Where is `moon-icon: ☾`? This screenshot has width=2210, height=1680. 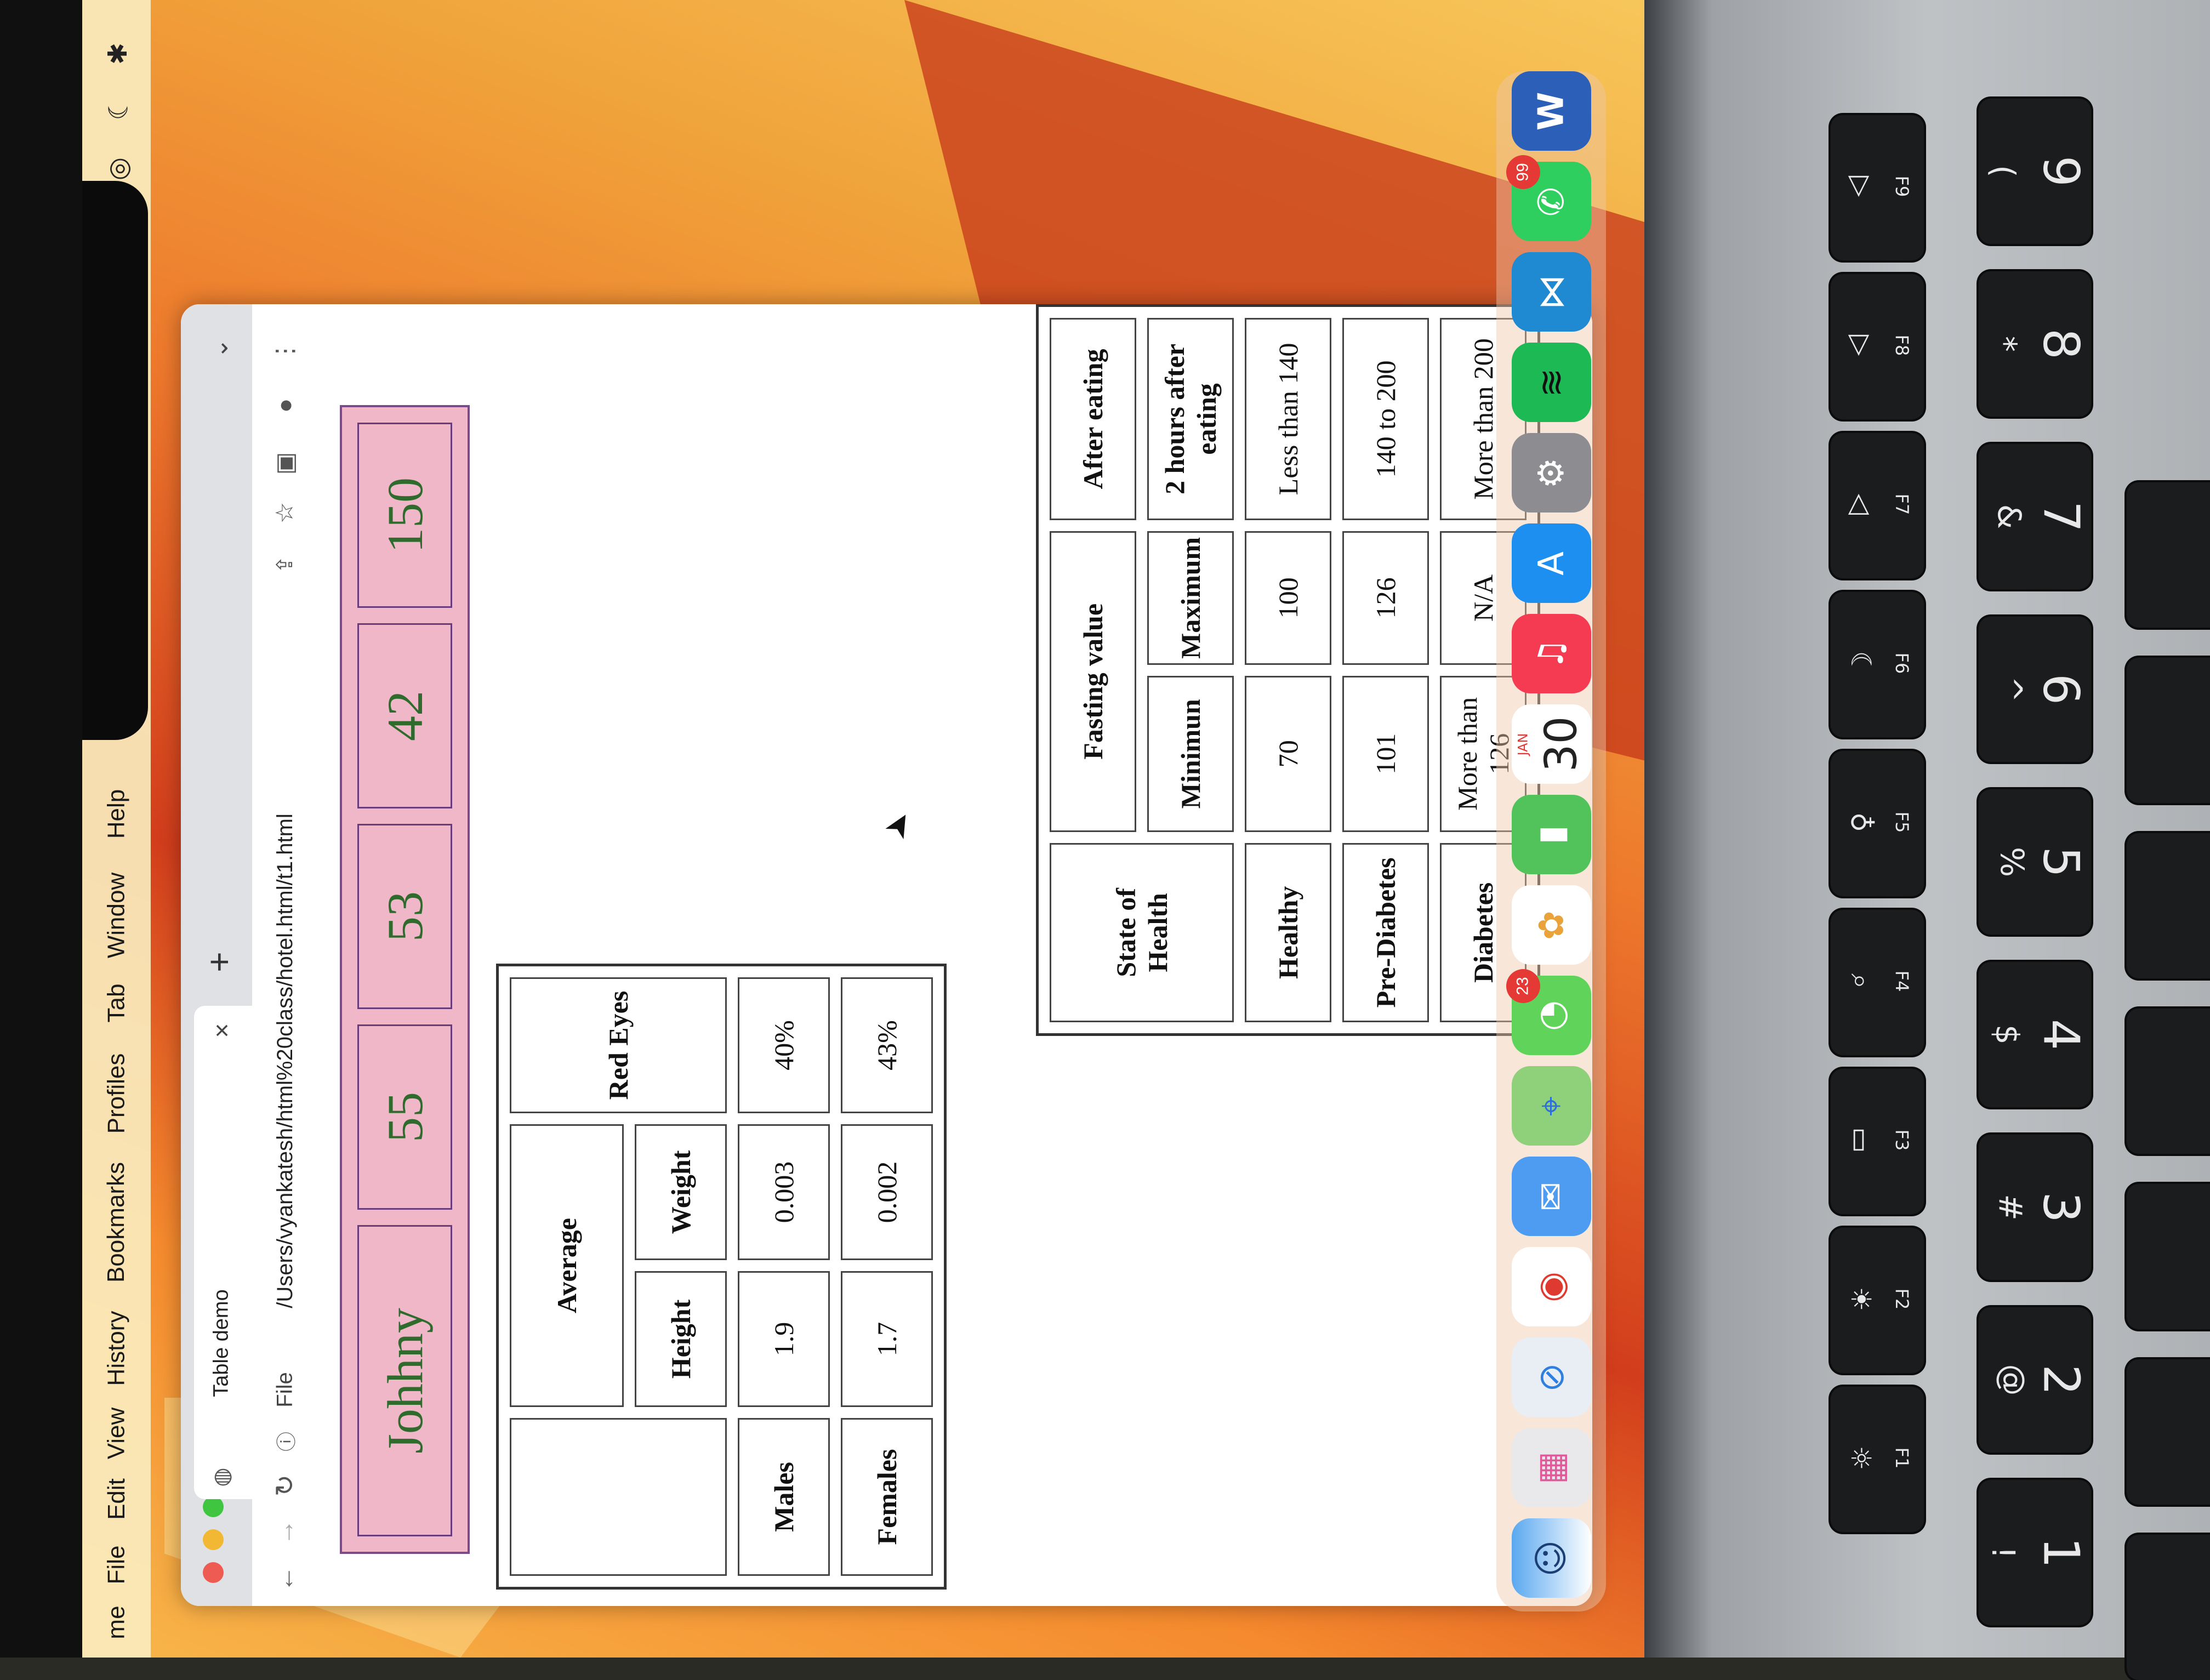
moon-icon: ☾ is located at coordinates (119, 108).